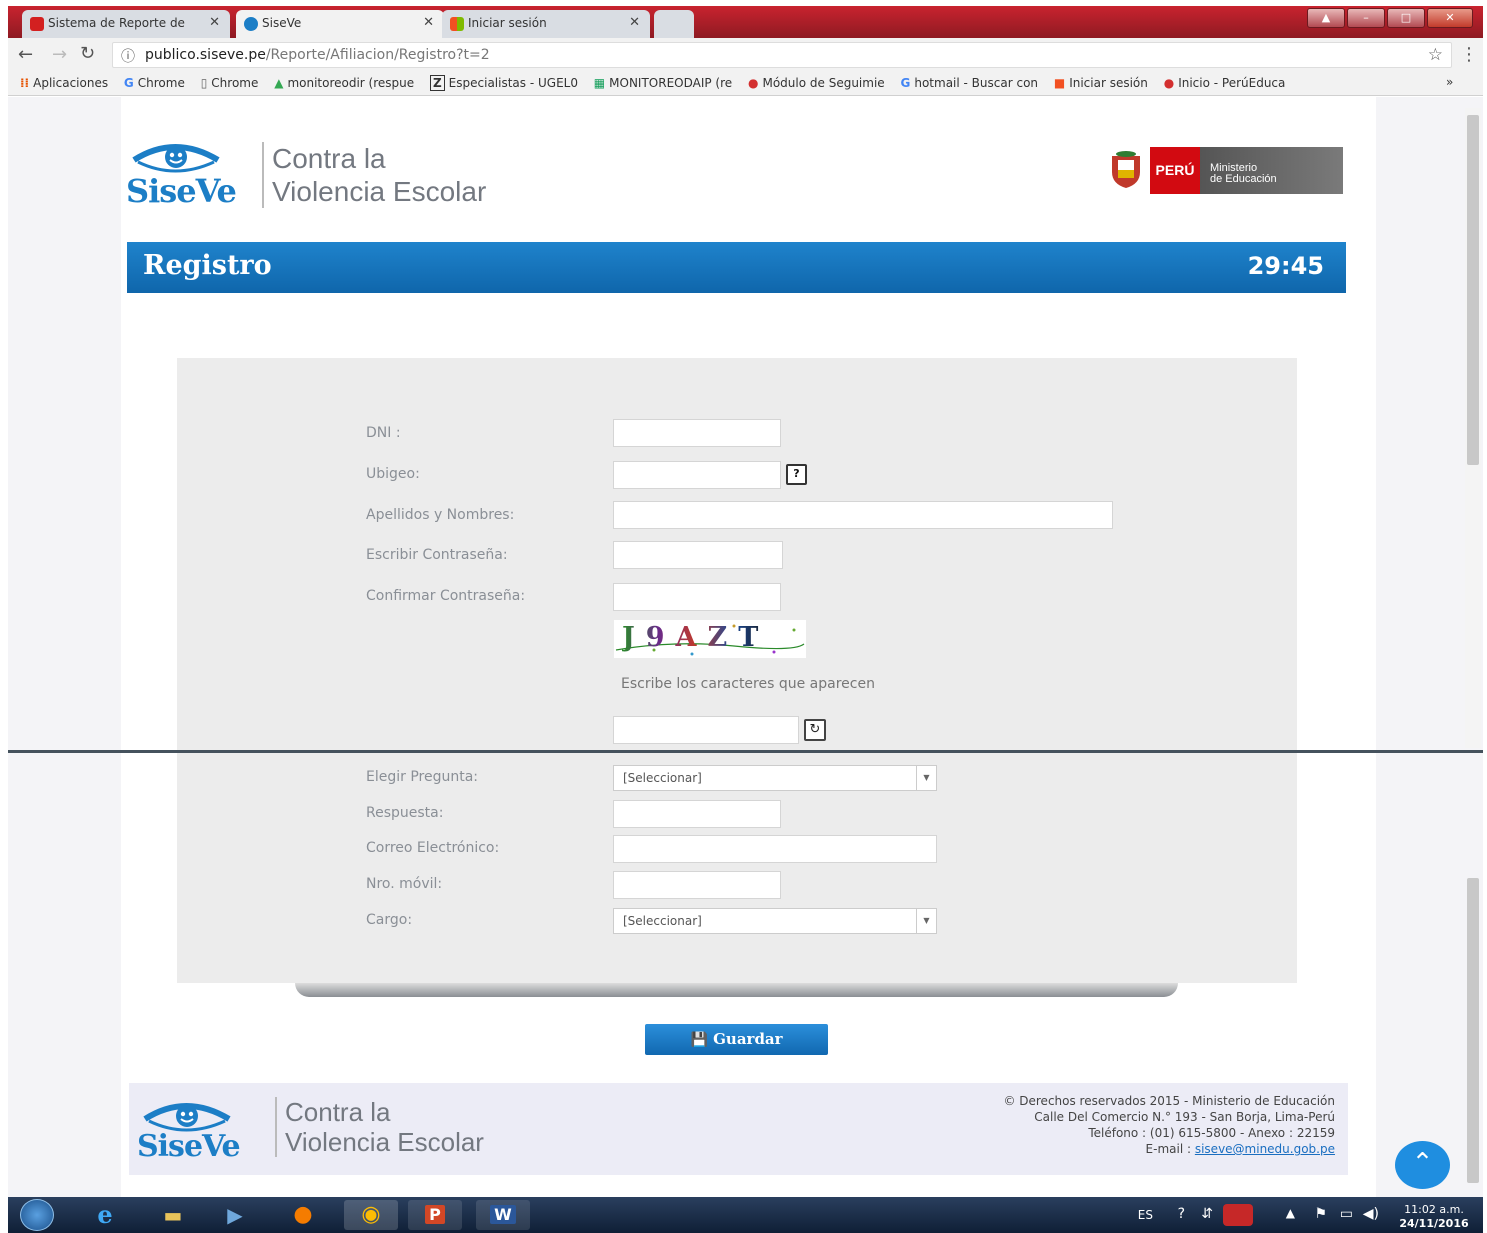  I want to click on bookmark-monitoreodaip: ▦ MONITOREODAIP (re, so click(663, 83).